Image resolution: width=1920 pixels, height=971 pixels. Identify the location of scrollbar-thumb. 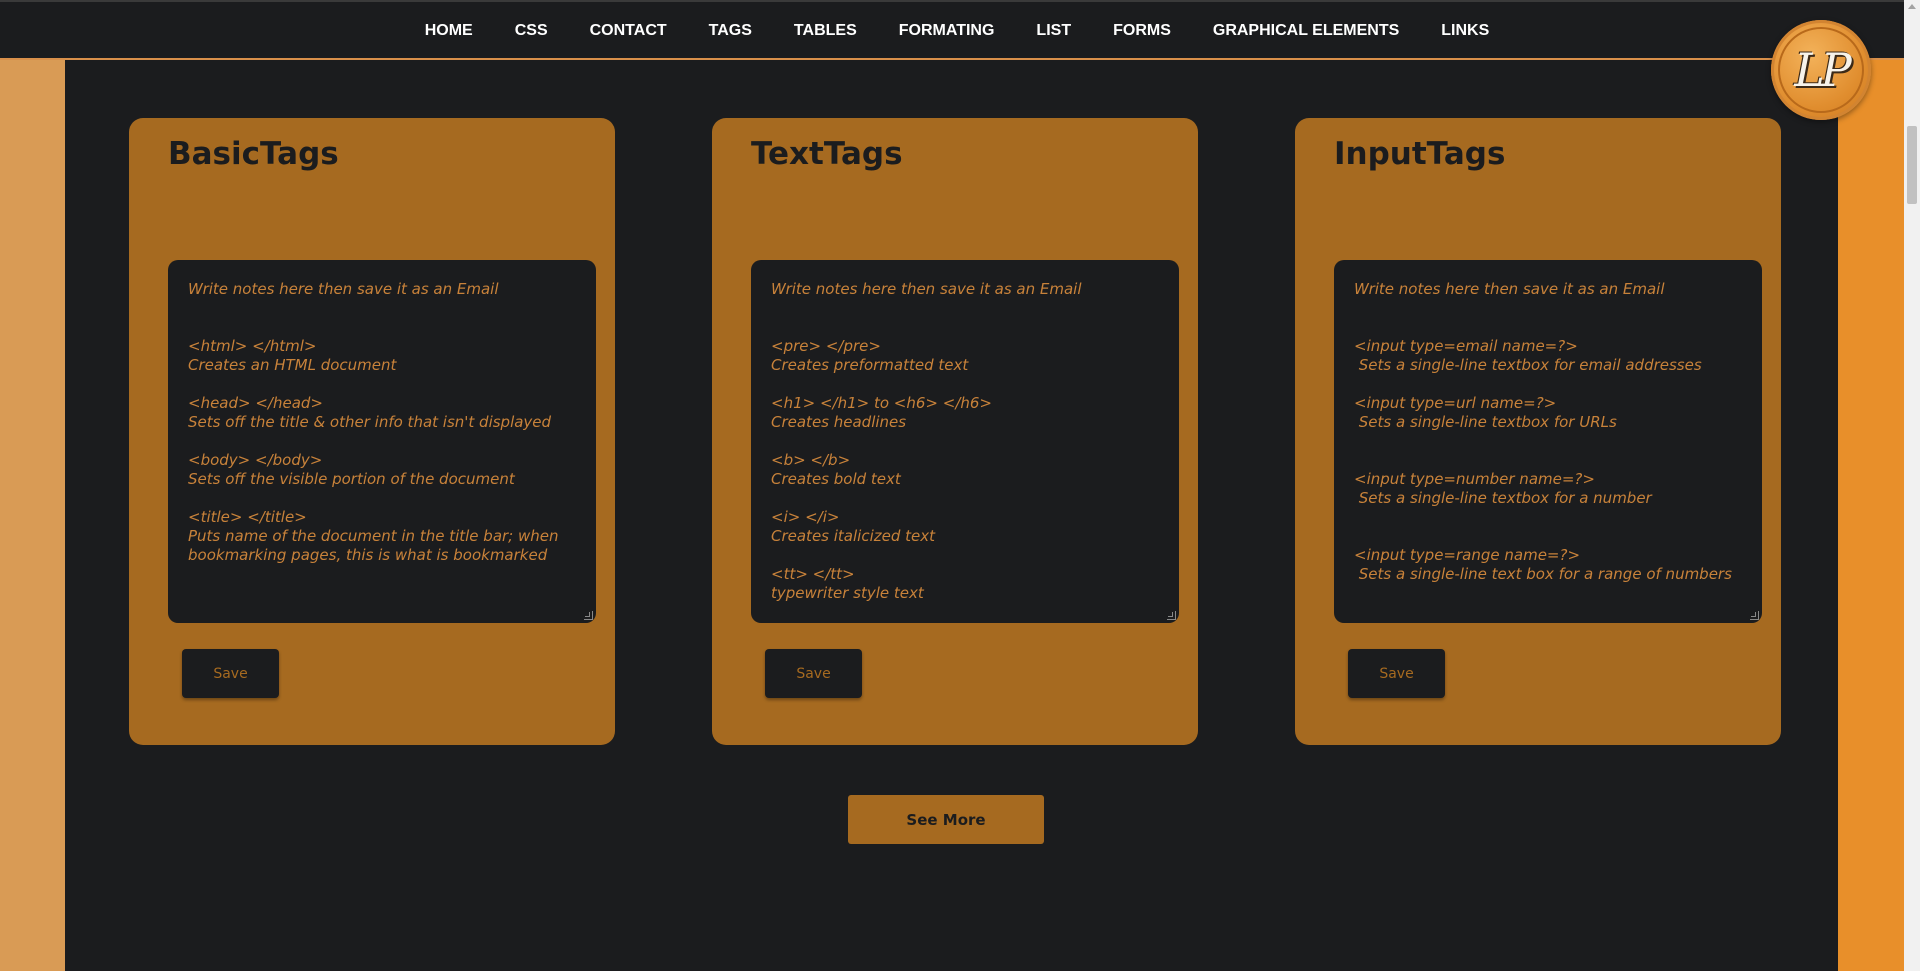
(1912, 165).